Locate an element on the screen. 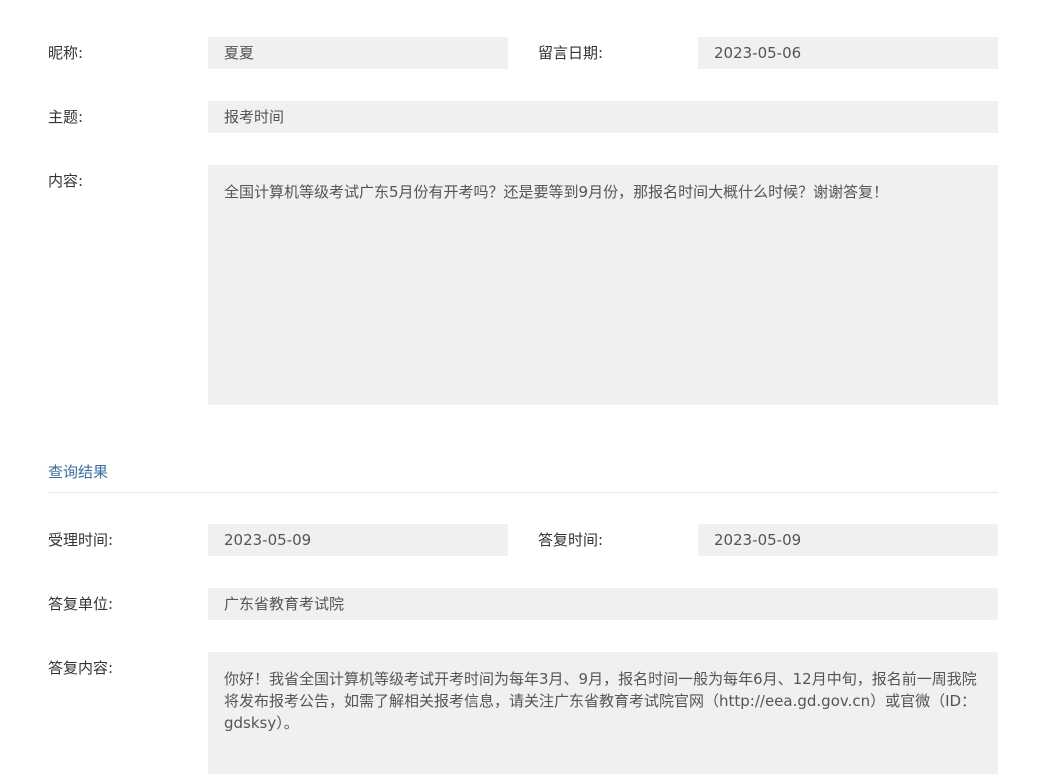 Image resolution: width=1040 pixels, height=774 pixels. nickname-field: 夏夏 is located at coordinates (358, 53).